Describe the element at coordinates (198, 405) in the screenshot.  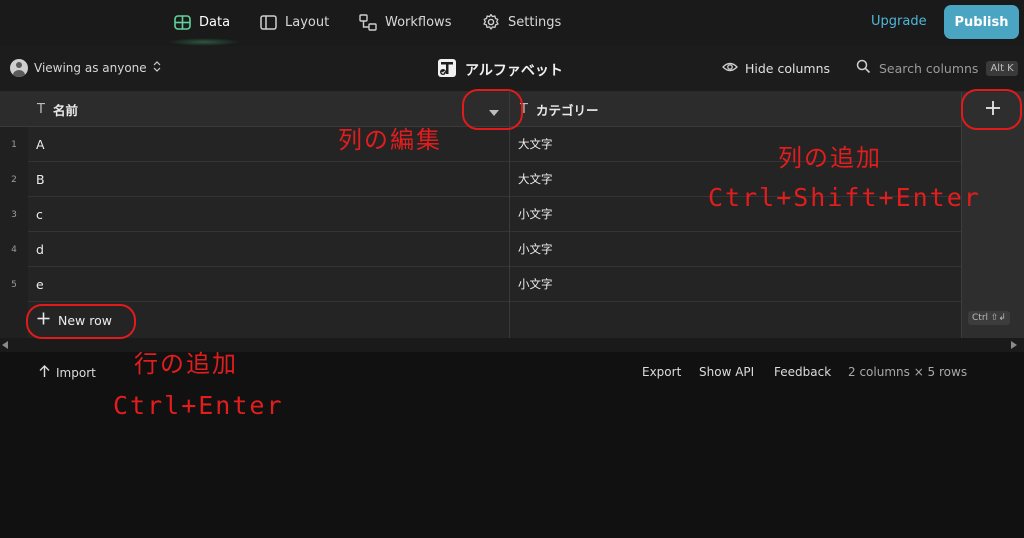
I see `annotation-add-row-shortcut: Ctrl+Enter` at that location.